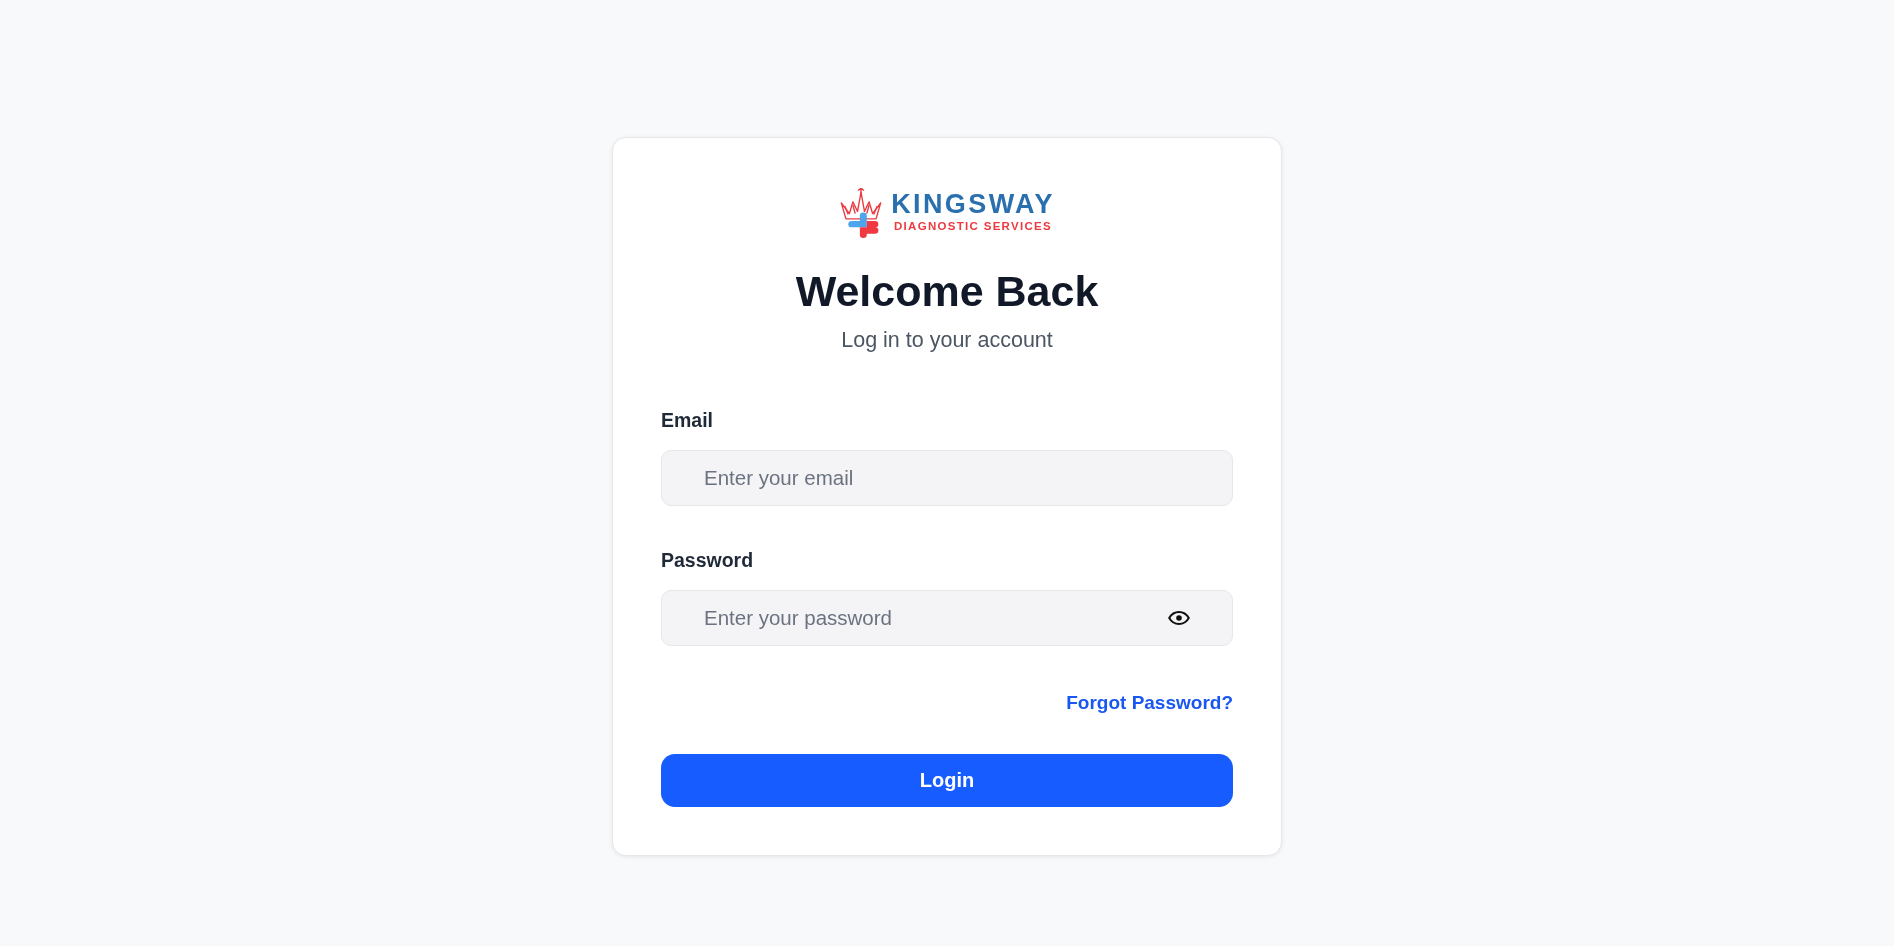 Image resolution: width=1894 pixels, height=946 pixels. Describe the element at coordinates (972, 226) in the screenshot. I see `brand-tagline: DIAGNOSTIC SERVICES` at that location.